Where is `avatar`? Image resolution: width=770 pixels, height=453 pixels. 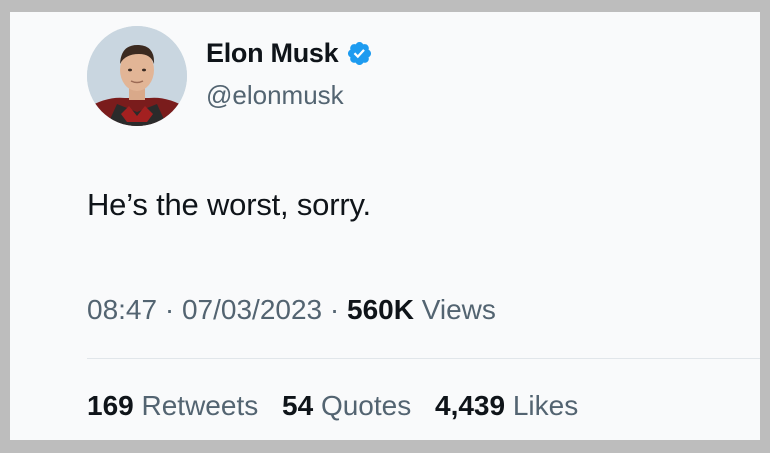 avatar is located at coordinates (137, 76).